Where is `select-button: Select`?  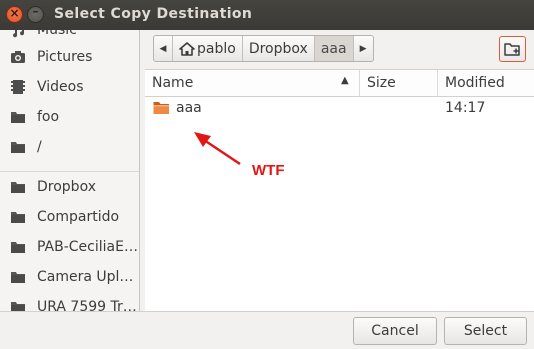
select-button: Select is located at coordinates (485, 331).